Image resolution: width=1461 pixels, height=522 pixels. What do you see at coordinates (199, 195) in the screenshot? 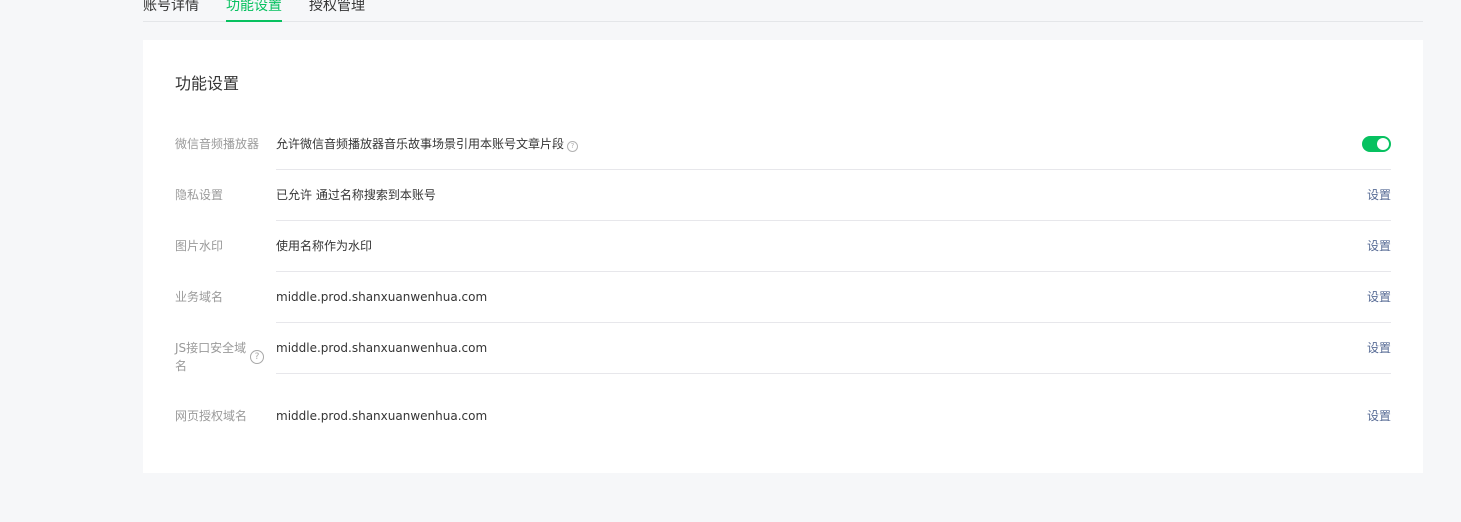
I see `row-label: 隐私设置` at bounding box center [199, 195].